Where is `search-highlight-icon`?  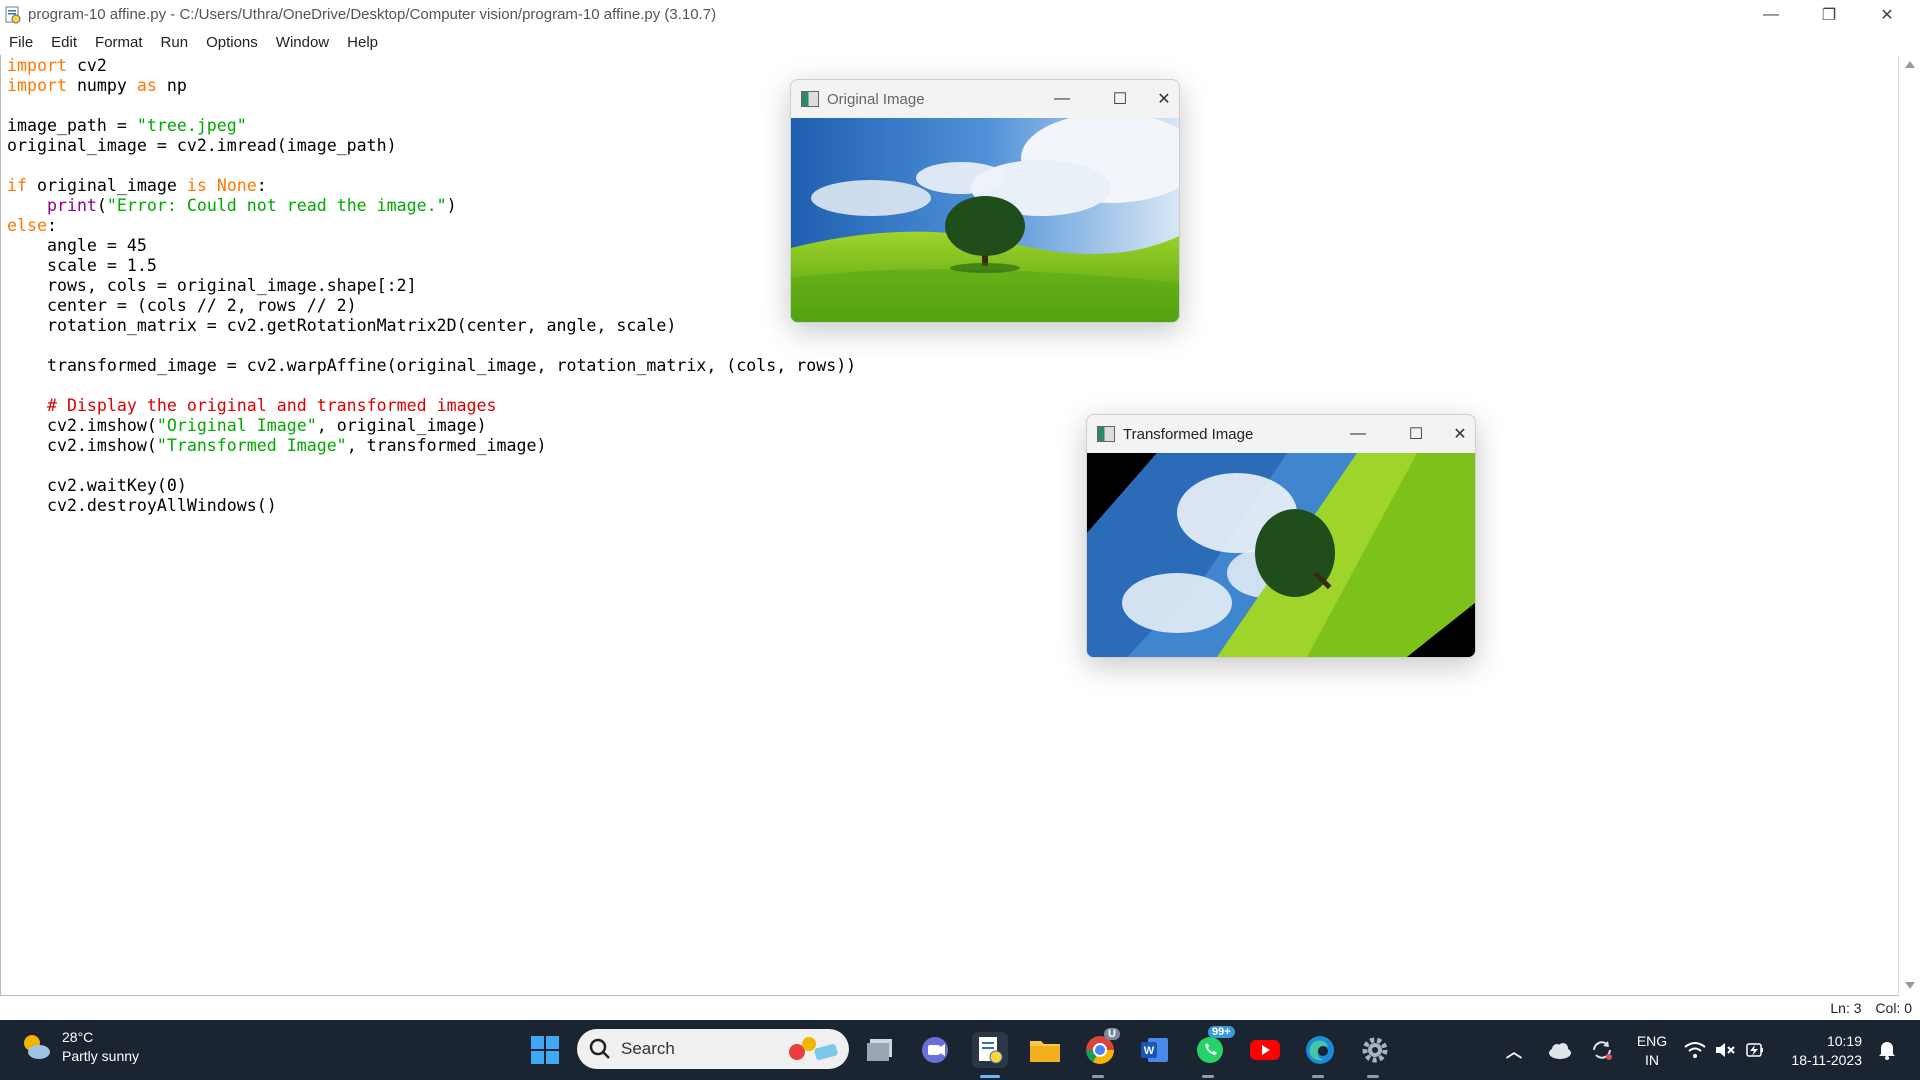
search-highlight-icon is located at coordinates (813, 1048).